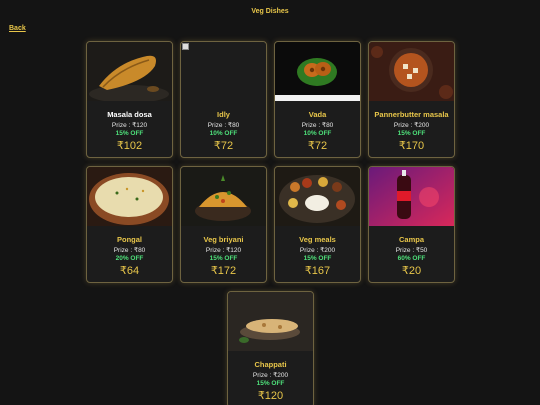  Describe the element at coordinates (411, 196) in the screenshot. I see `campa-image` at that location.